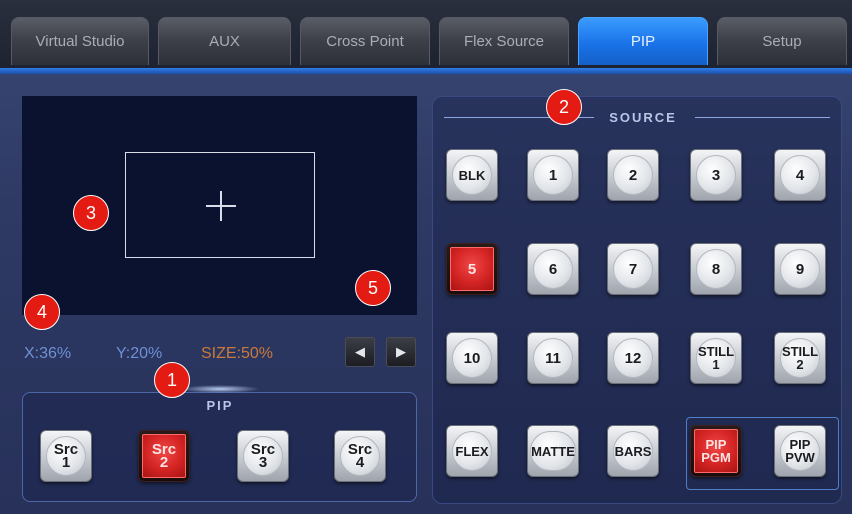 The image size is (852, 514). What do you see at coordinates (373, 288) in the screenshot?
I see `callout-5: 5` at bounding box center [373, 288].